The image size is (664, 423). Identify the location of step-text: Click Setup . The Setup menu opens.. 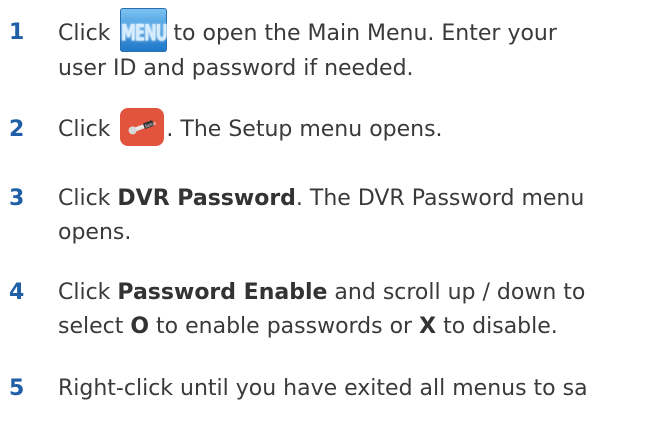
(361, 127).